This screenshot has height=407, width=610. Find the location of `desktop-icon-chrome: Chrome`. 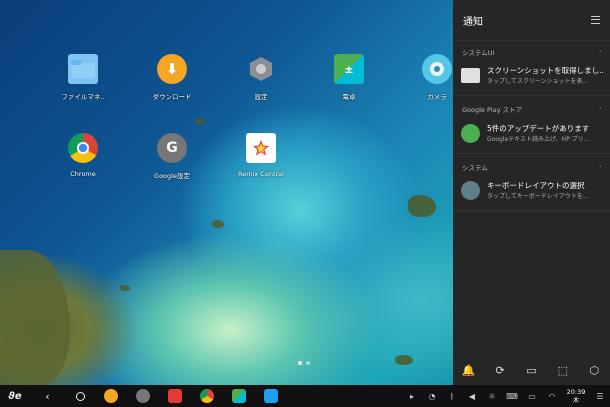

desktop-icon-chrome: Chrome is located at coordinates (83, 155).